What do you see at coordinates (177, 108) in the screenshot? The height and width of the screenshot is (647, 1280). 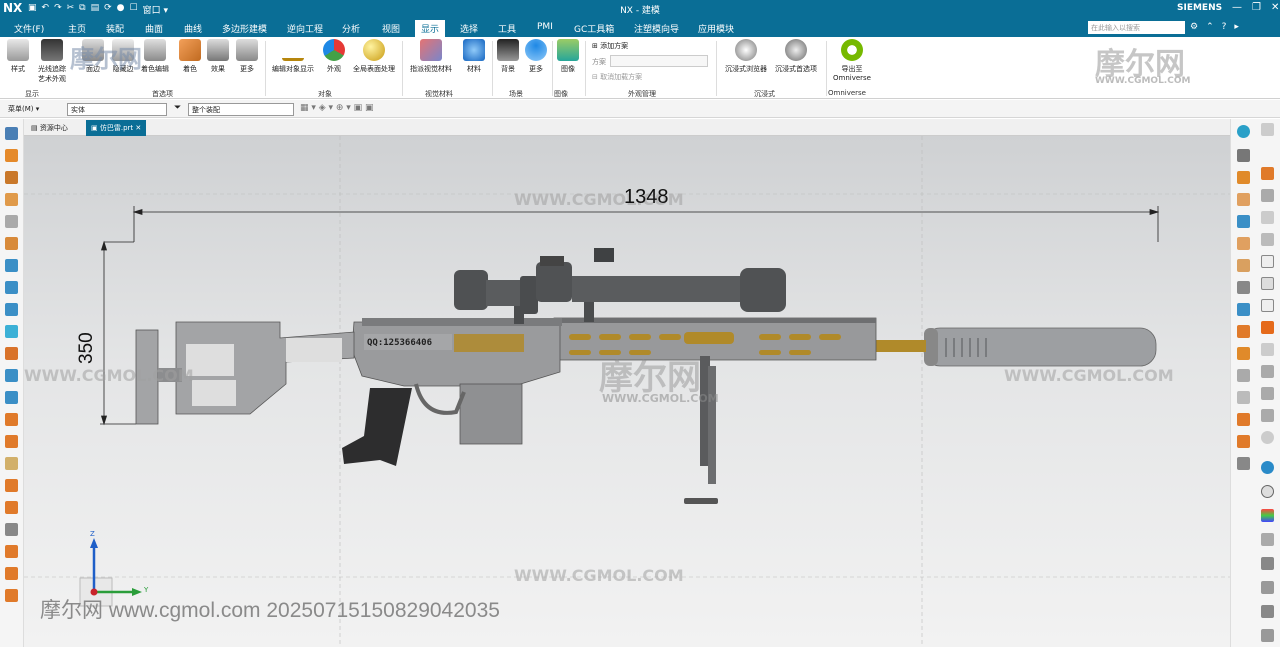 I see `filter-icon: ⏷` at bounding box center [177, 108].